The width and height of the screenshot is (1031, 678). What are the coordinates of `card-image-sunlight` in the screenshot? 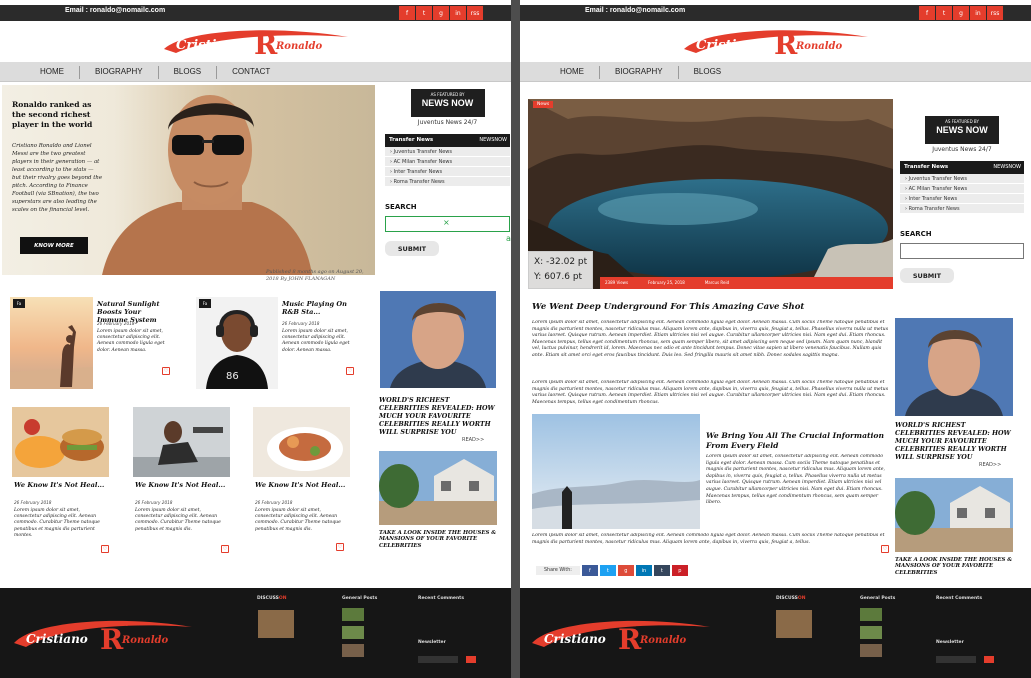 It's located at (51, 343).